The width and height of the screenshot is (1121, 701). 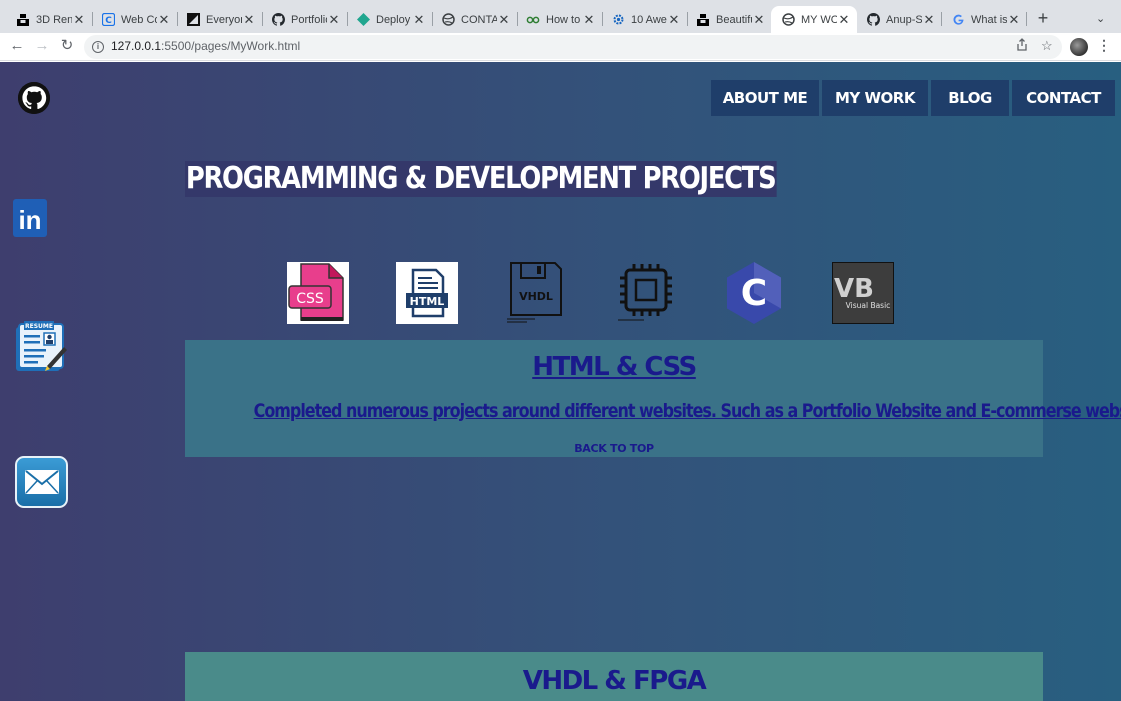 I want to click on link-icon, so click(x=533, y=20).